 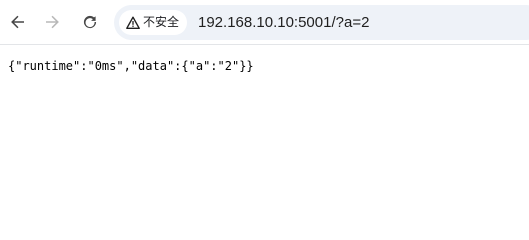 I want to click on reload-icon, so click(x=90, y=22).